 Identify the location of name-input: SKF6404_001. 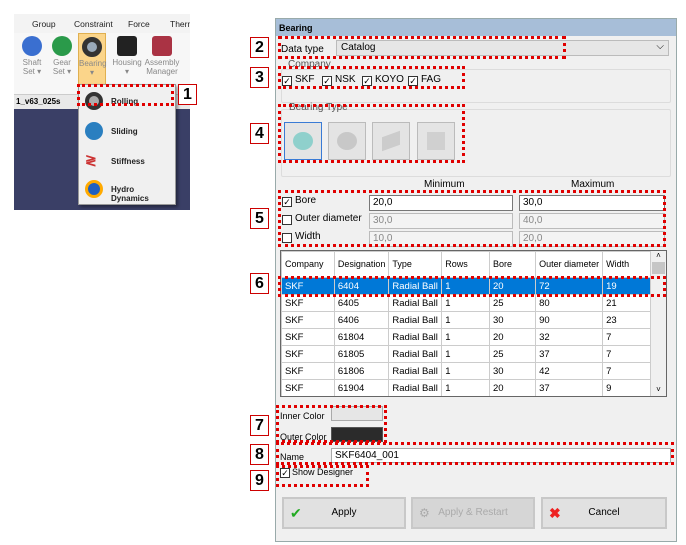
(501, 455).